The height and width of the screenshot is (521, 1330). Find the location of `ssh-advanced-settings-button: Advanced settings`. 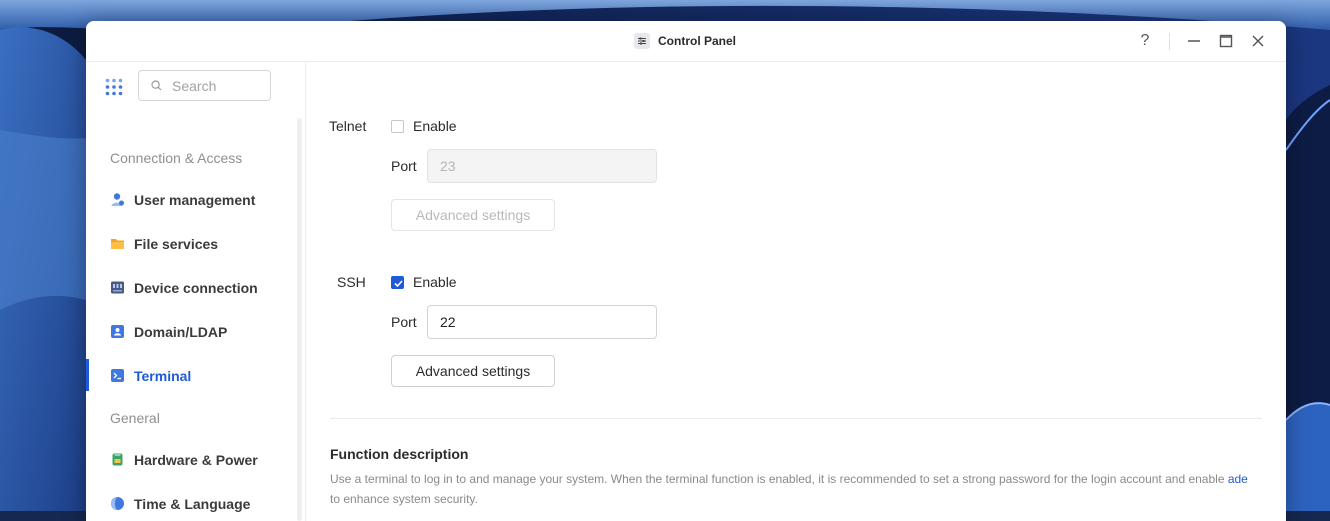

ssh-advanced-settings-button: Advanced settings is located at coordinates (473, 371).